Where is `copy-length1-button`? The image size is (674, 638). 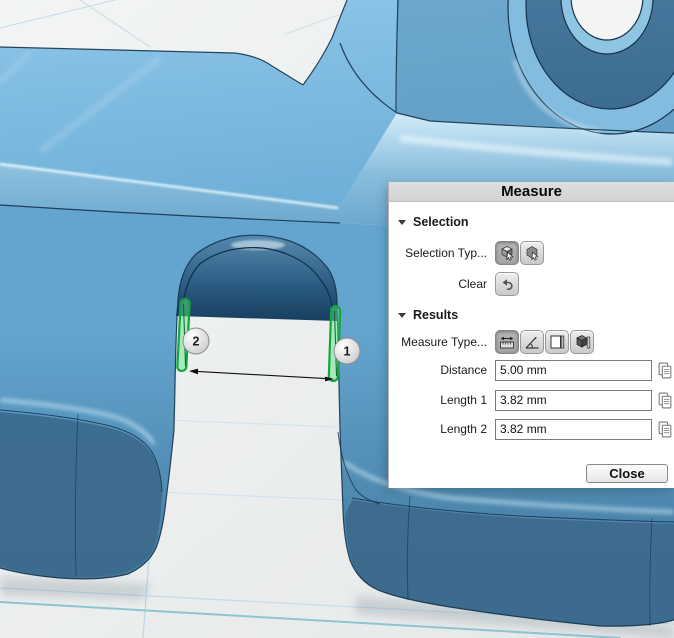 copy-length1-button is located at coordinates (665, 400).